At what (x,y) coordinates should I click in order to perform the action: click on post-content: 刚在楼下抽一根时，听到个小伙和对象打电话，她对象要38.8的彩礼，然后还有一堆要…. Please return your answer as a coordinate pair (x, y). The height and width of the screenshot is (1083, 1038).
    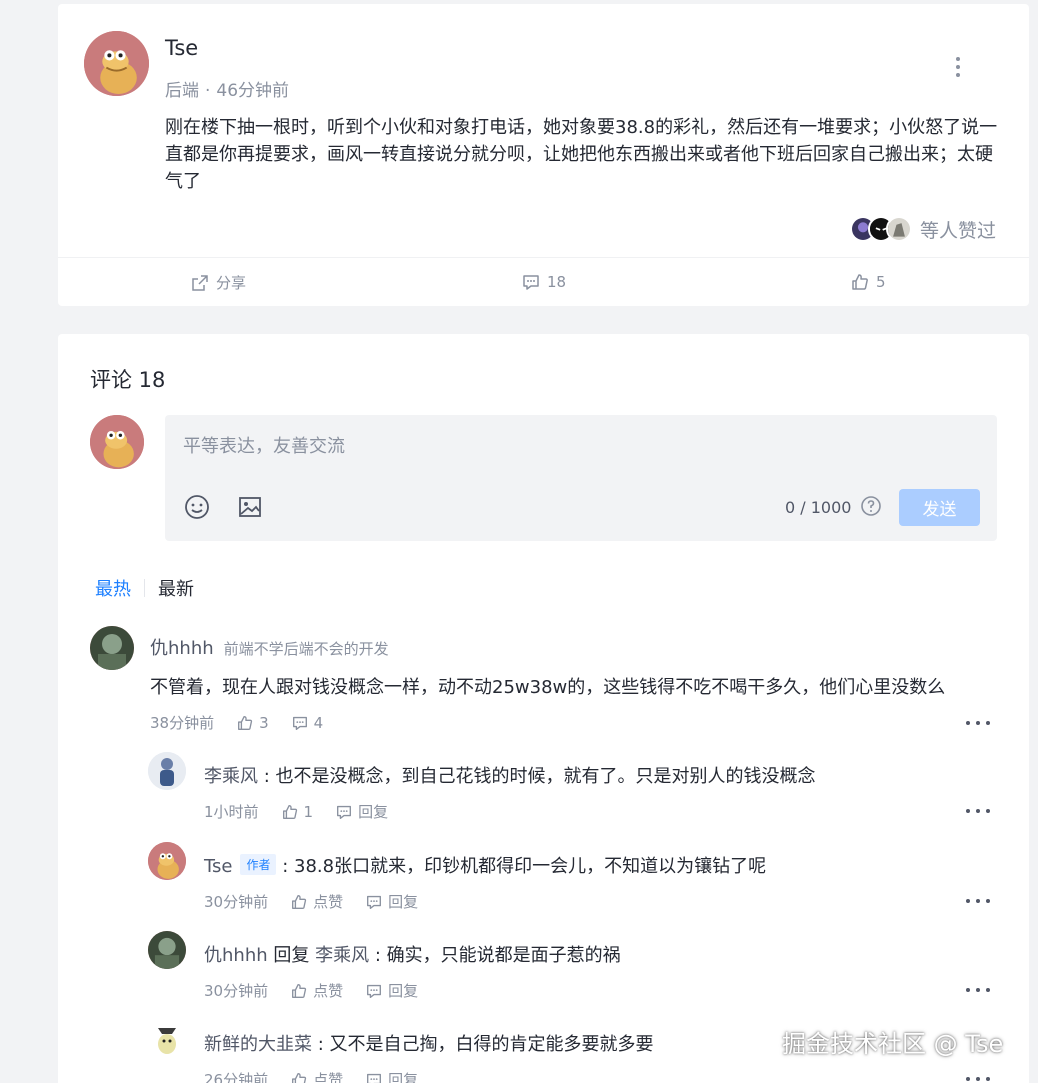
    Looking at the image, I should click on (581, 154).